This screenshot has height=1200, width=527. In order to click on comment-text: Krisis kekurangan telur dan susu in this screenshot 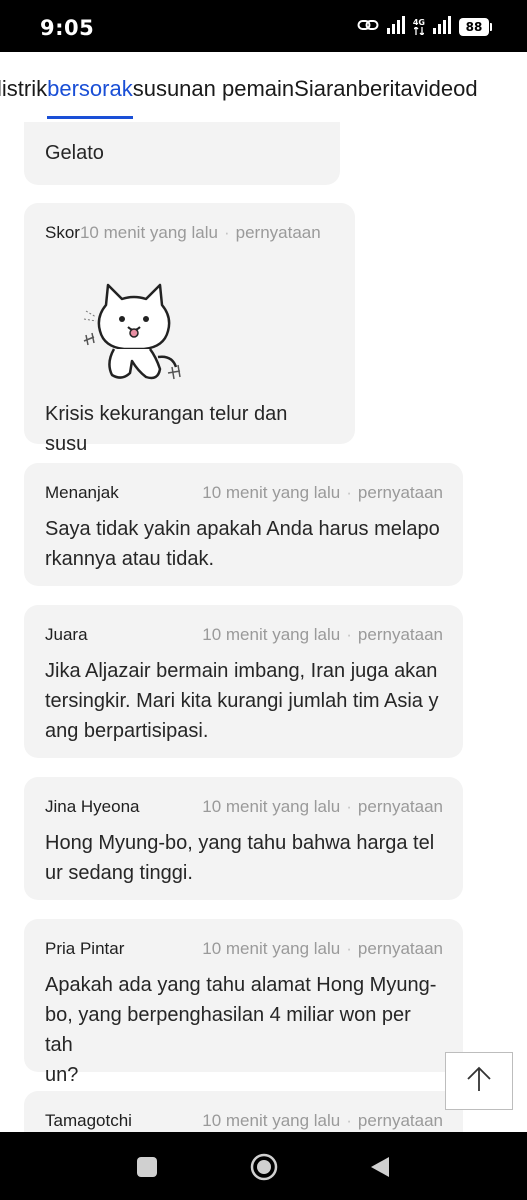, I will do `click(166, 429)`.